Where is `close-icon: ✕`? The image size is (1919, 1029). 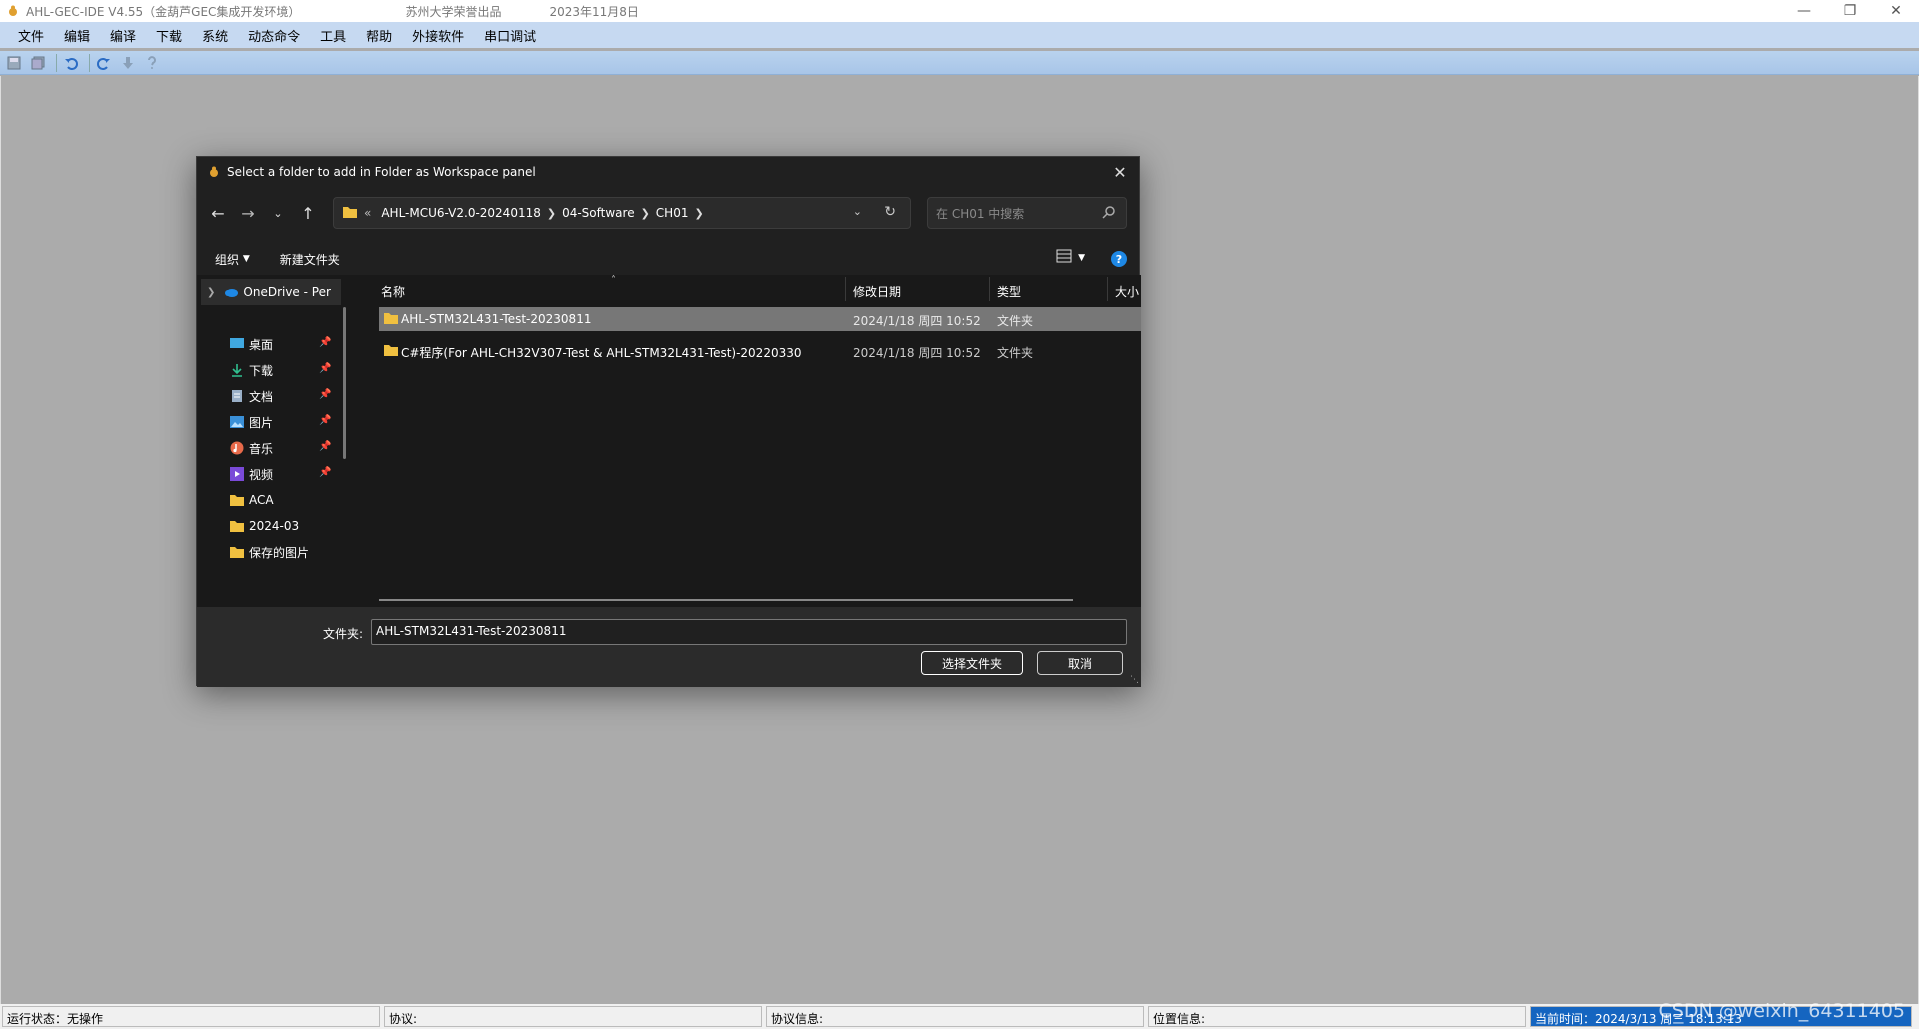
close-icon: ✕ is located at coordinates (1896, 11).